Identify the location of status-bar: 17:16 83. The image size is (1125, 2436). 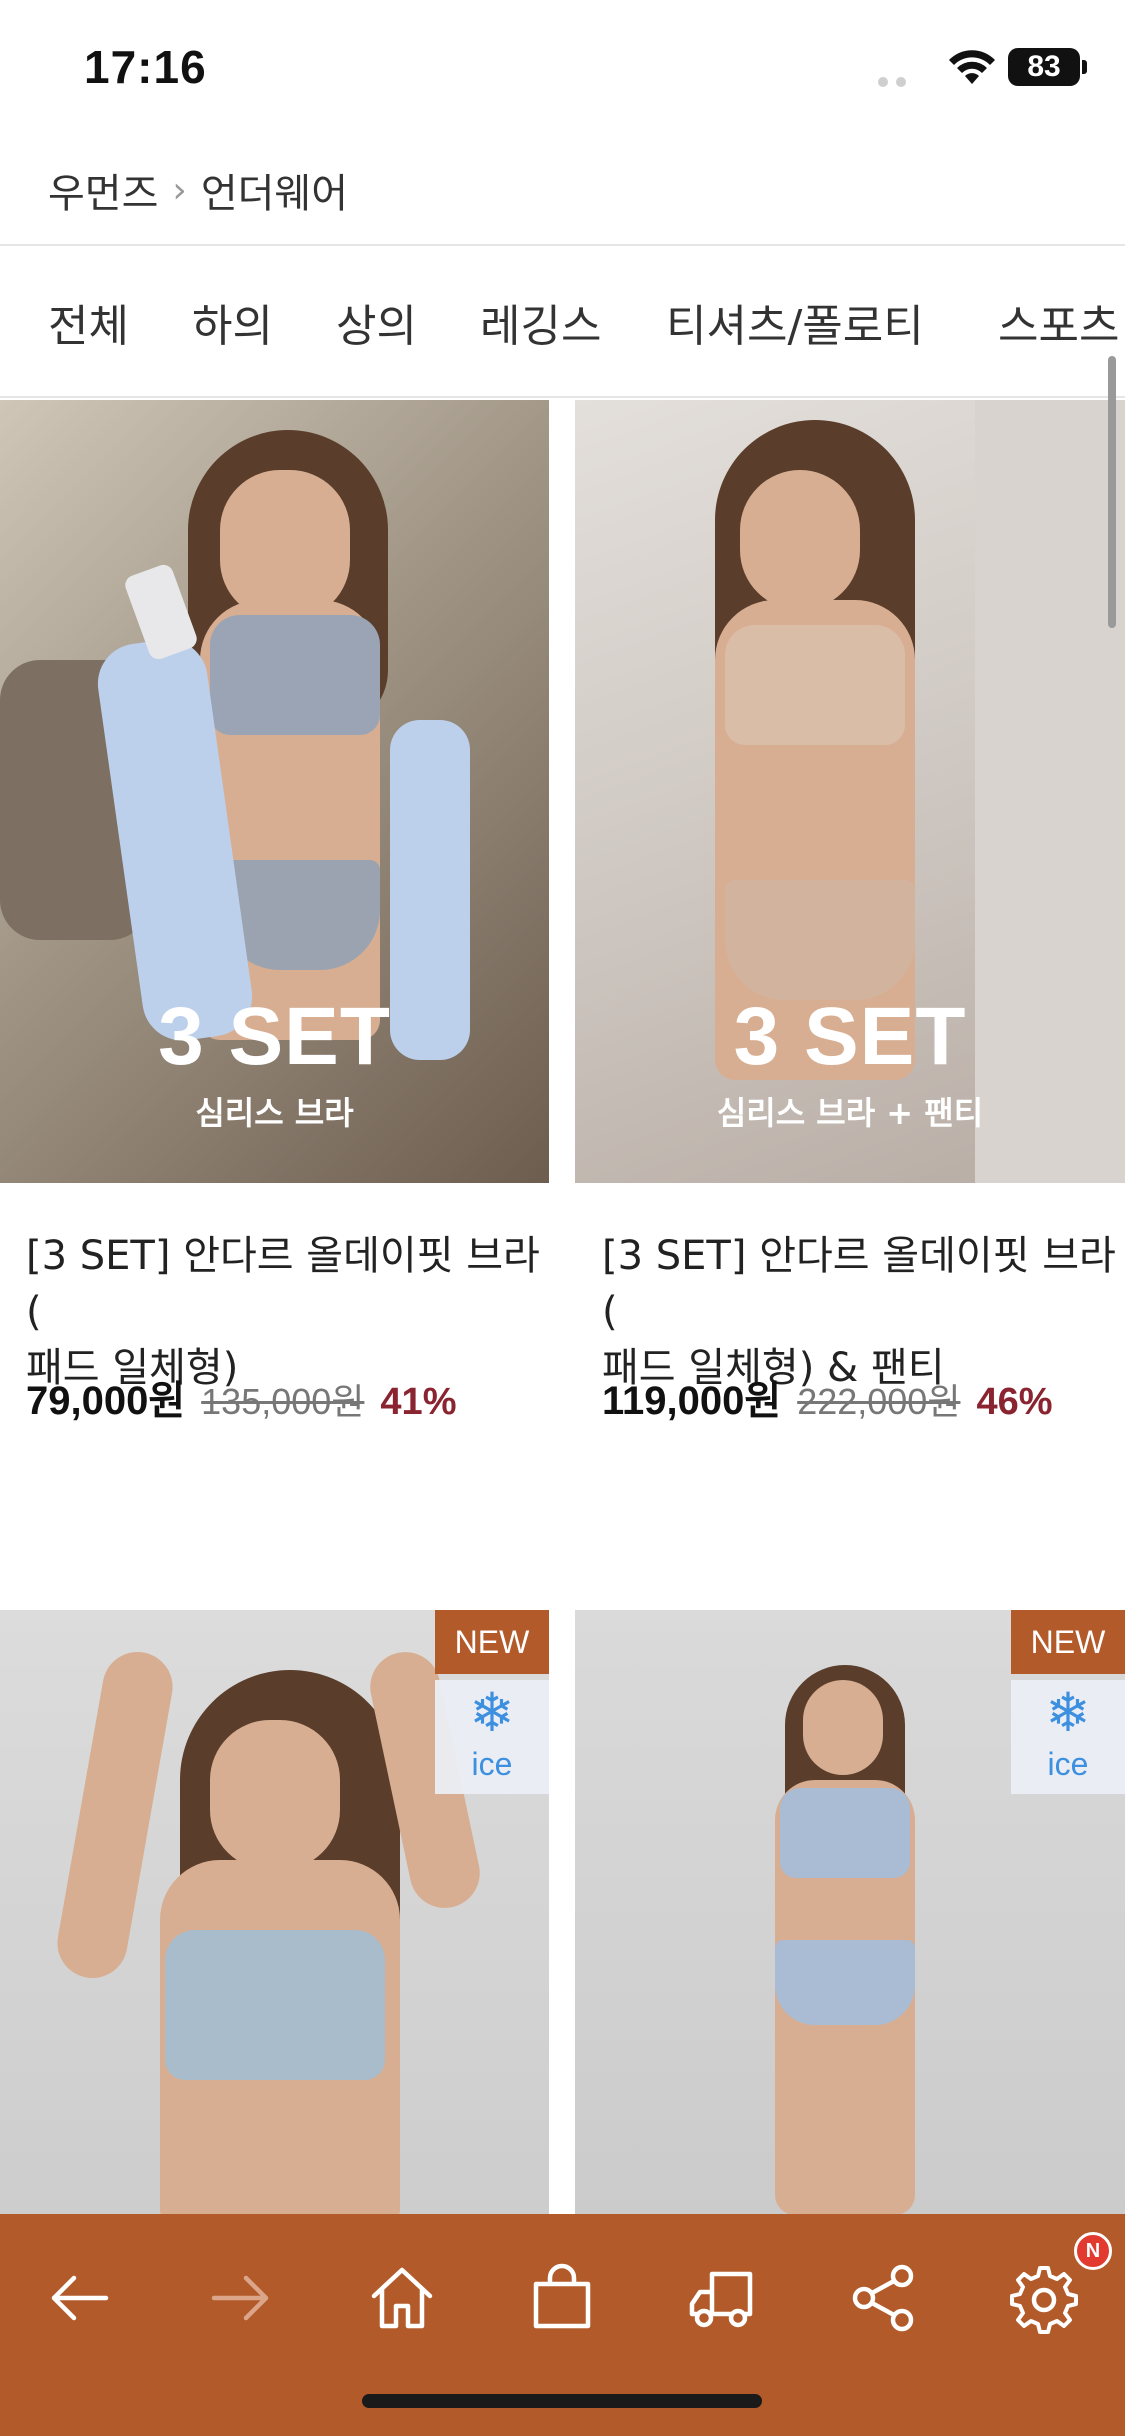
(562, 70).